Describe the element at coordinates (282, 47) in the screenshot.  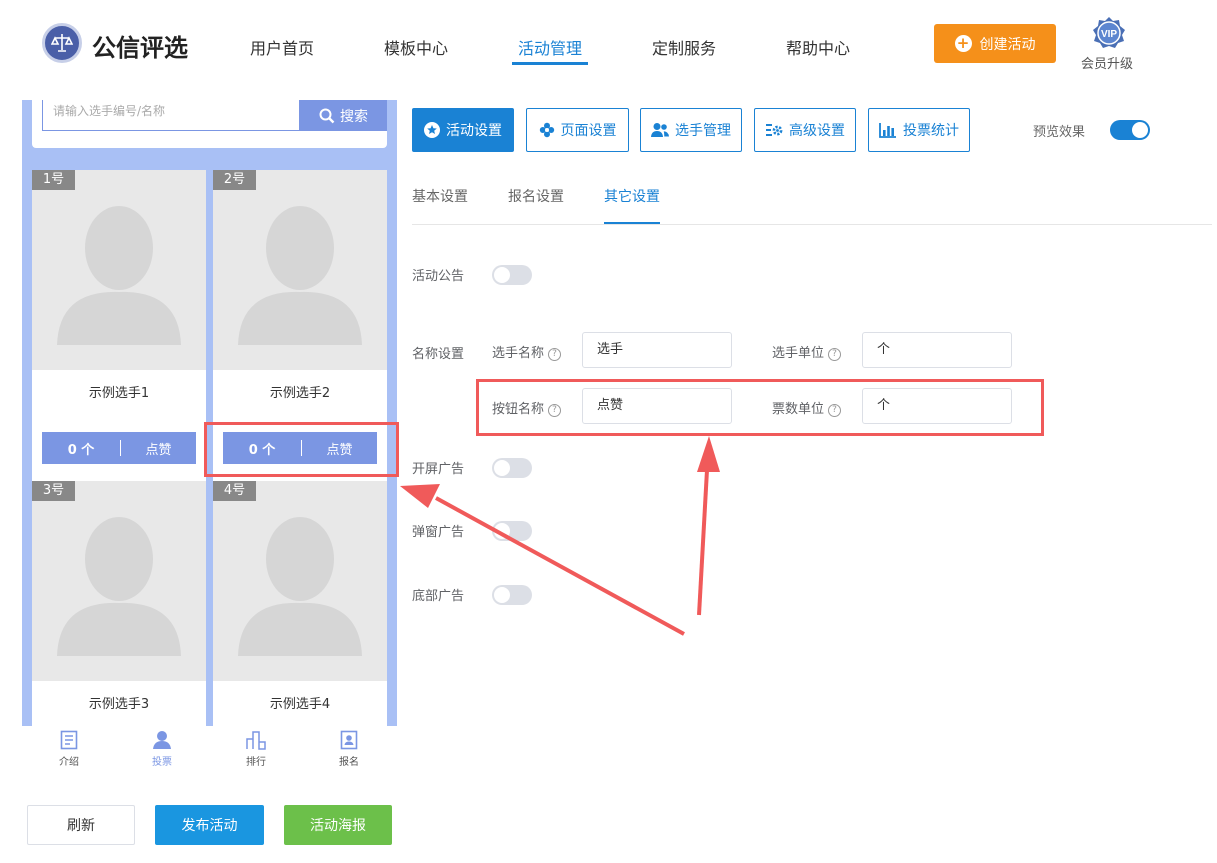
I see `nav-user-home: 用户首页` at that location.